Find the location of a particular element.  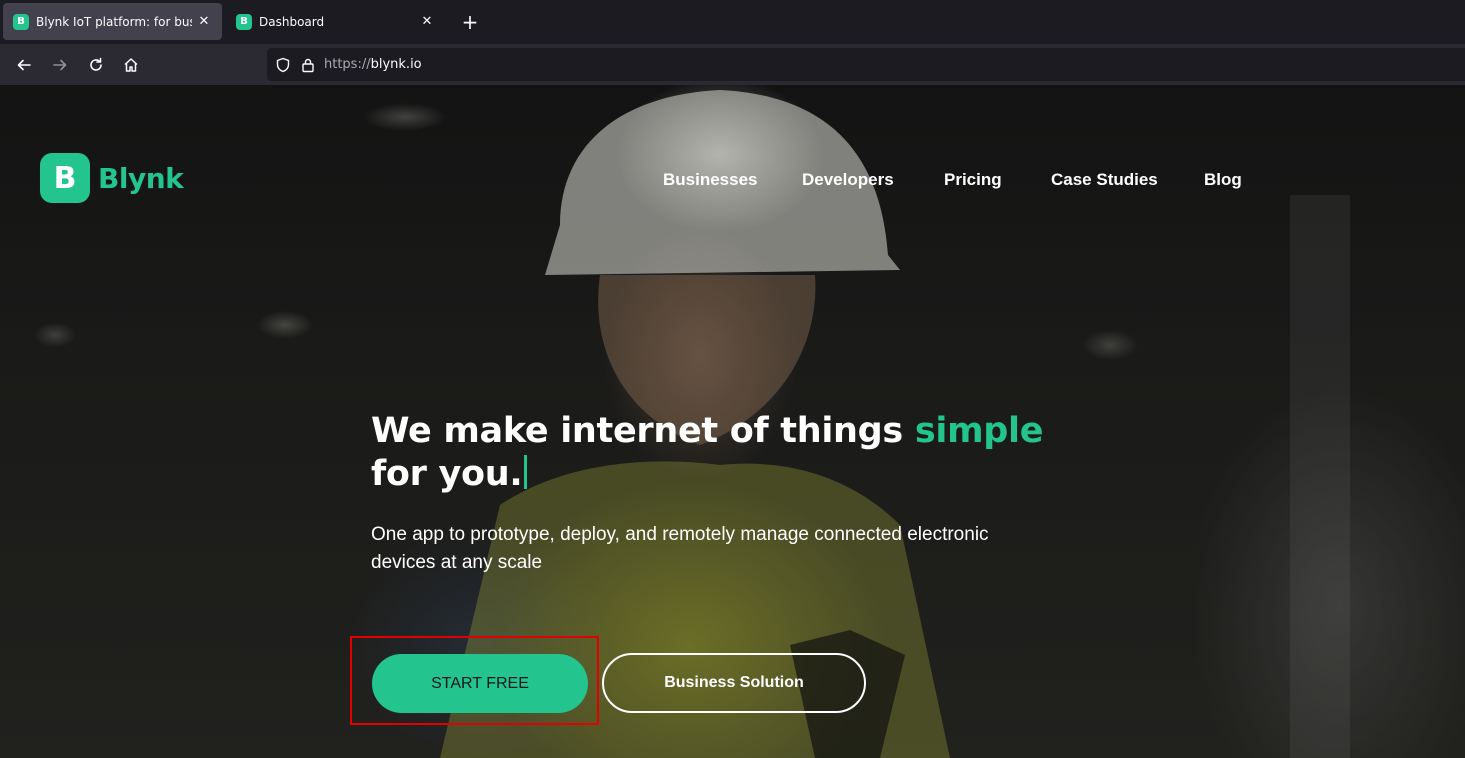

headline-accent: simple is located at coordinates (979, 431).